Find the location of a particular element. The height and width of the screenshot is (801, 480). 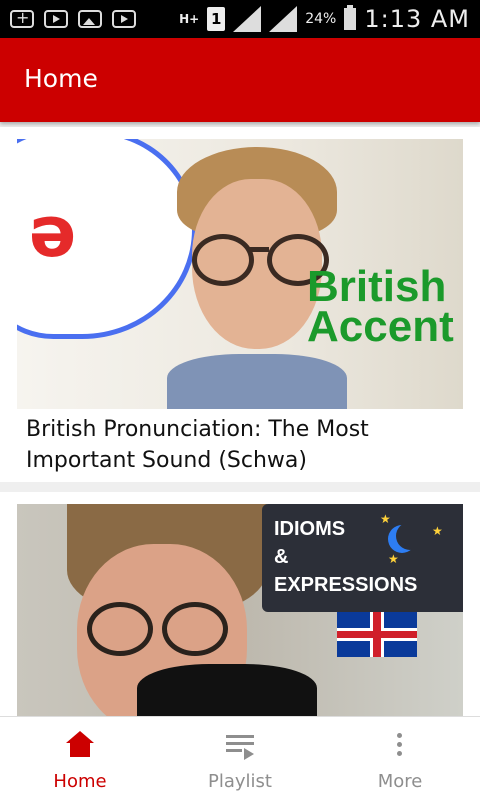

nav-more: More is located at coordinates (400, 759).